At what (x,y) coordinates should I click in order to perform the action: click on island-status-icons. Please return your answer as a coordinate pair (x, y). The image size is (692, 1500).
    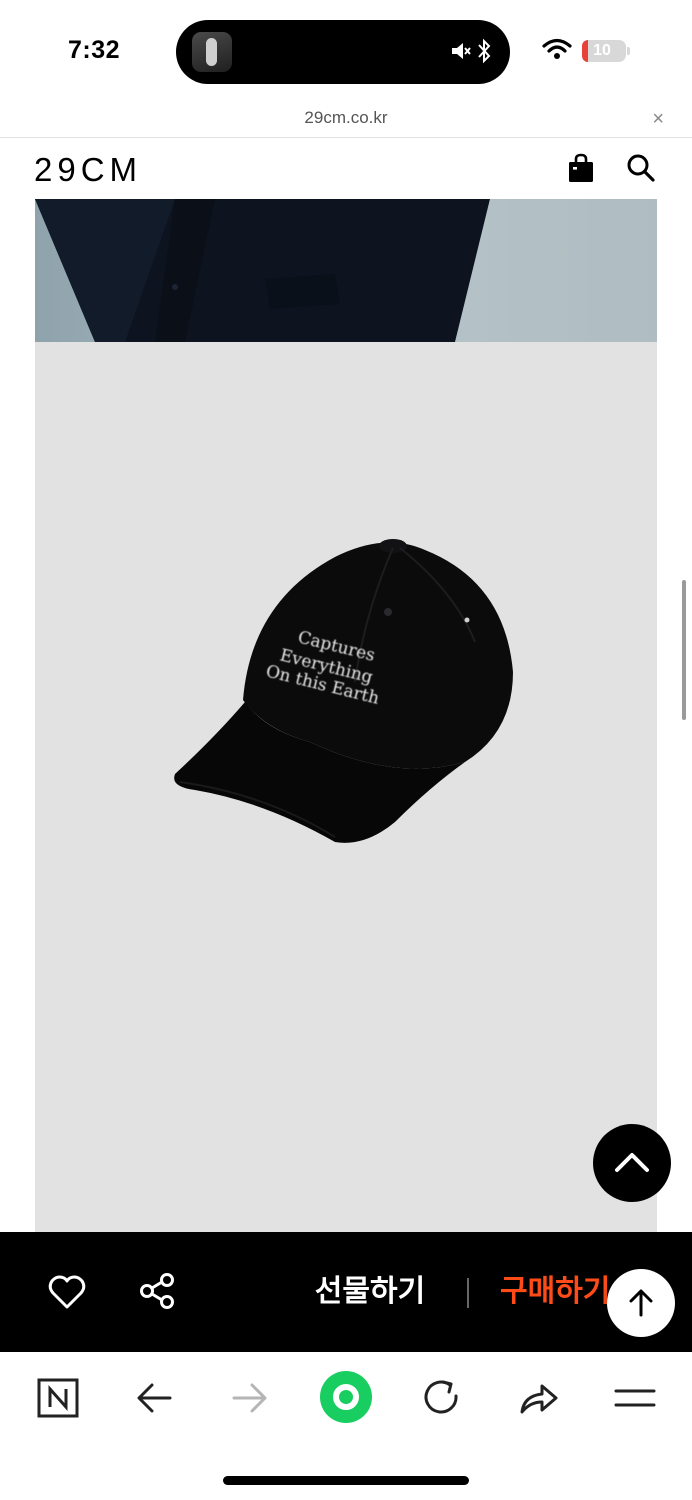
    Looking at the image, I should click on (471, 51).